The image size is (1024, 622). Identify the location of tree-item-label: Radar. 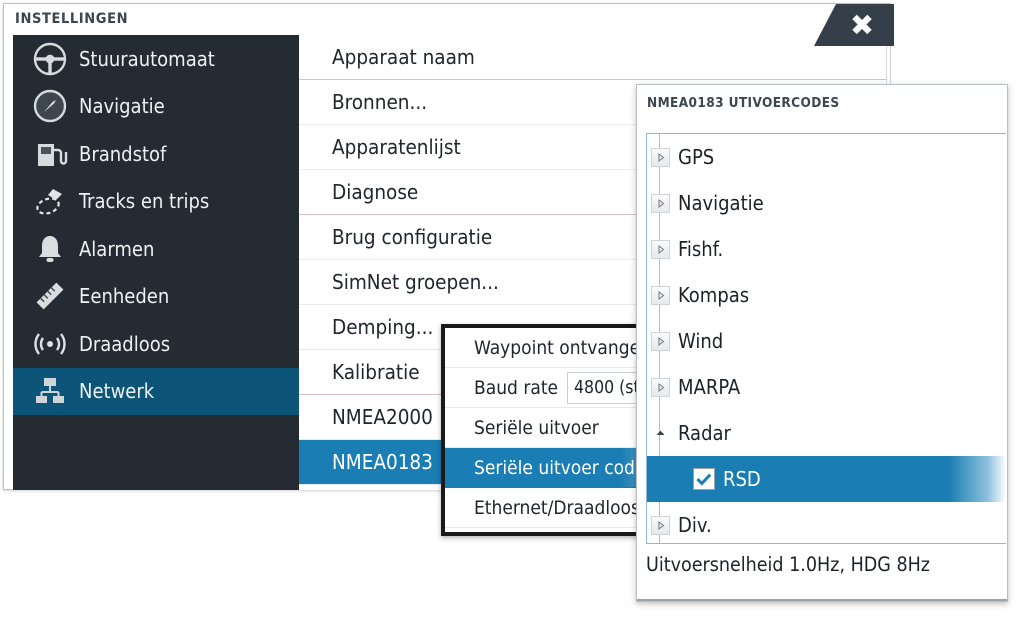
(704, 433).